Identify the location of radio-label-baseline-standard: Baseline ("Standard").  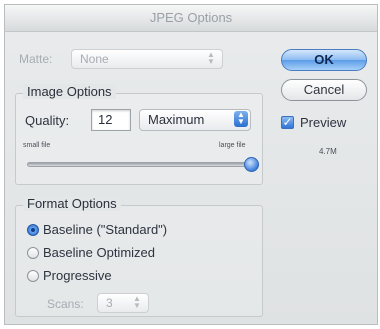
(105, 229).